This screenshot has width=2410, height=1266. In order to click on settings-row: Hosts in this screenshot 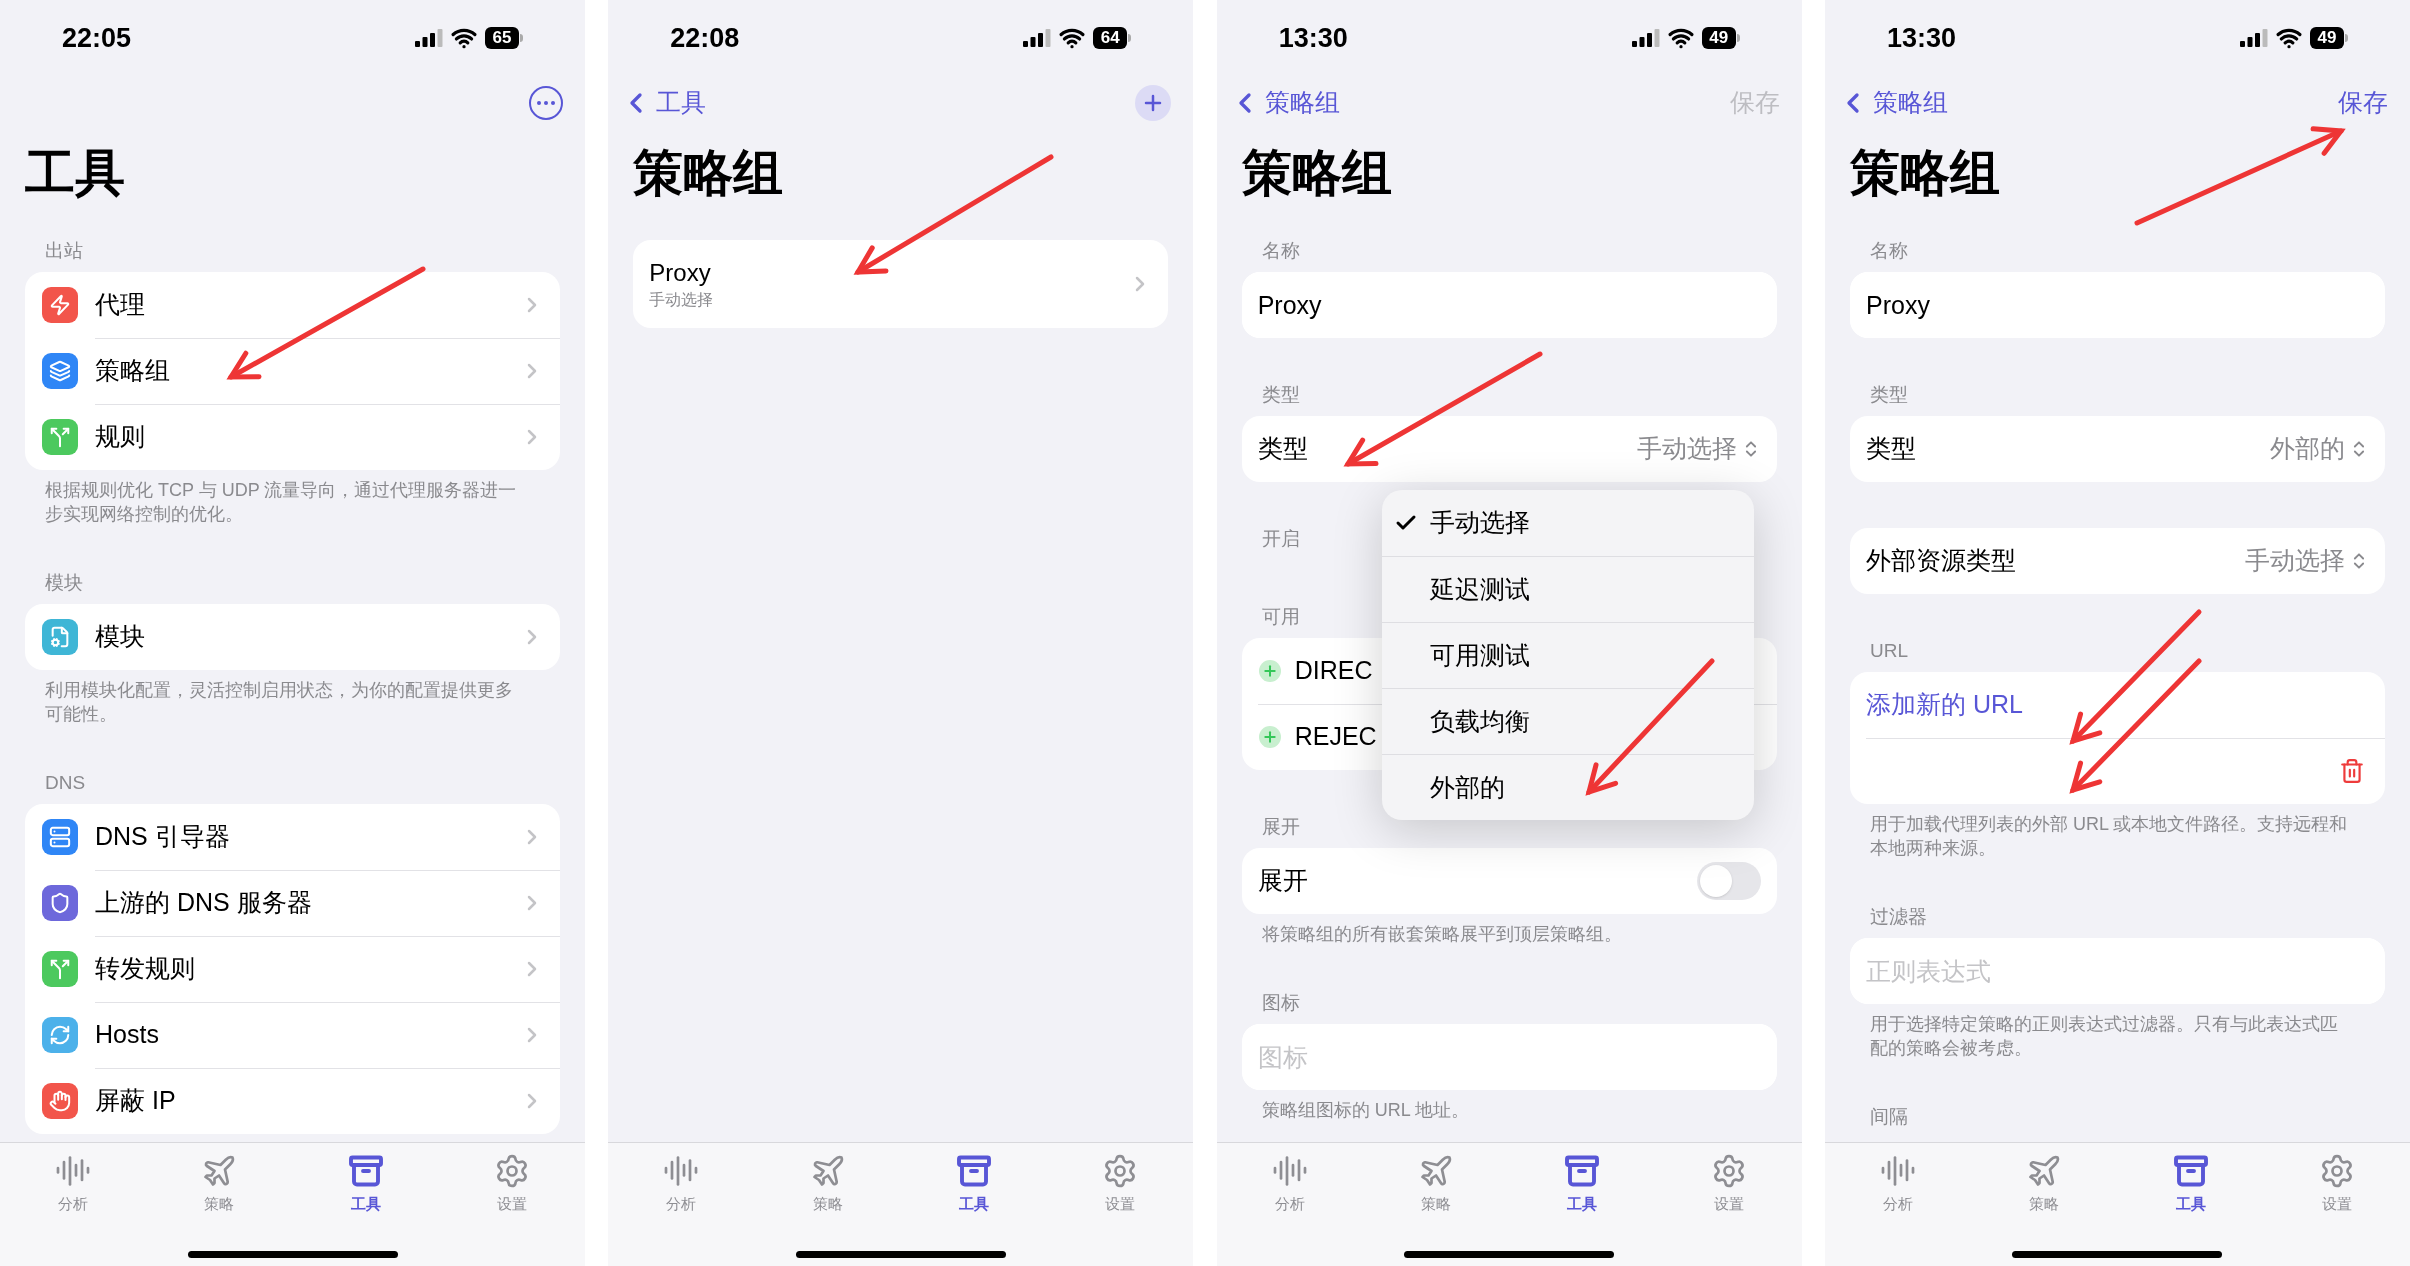, I will do `click(292, 1035)`.